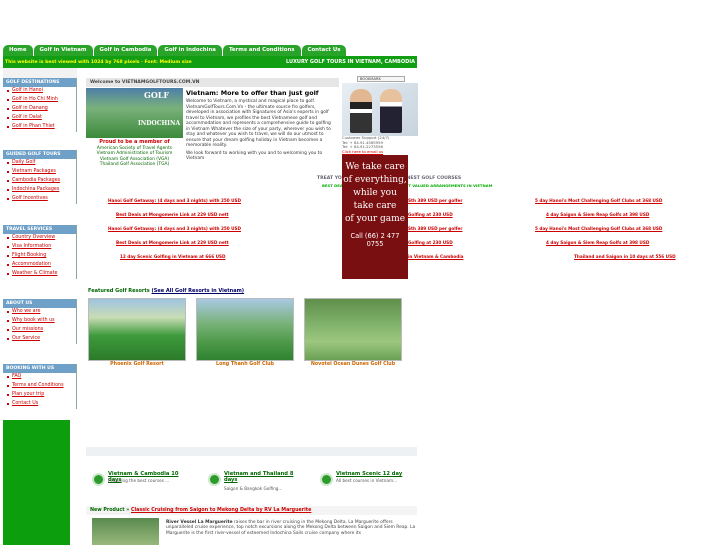 Image resolution: width=727 pixels, height=545 pixels. Describe the element at coordinates (39, 199) in the screenshot. I see `sidebar-item: Golf Incentives` at that location.